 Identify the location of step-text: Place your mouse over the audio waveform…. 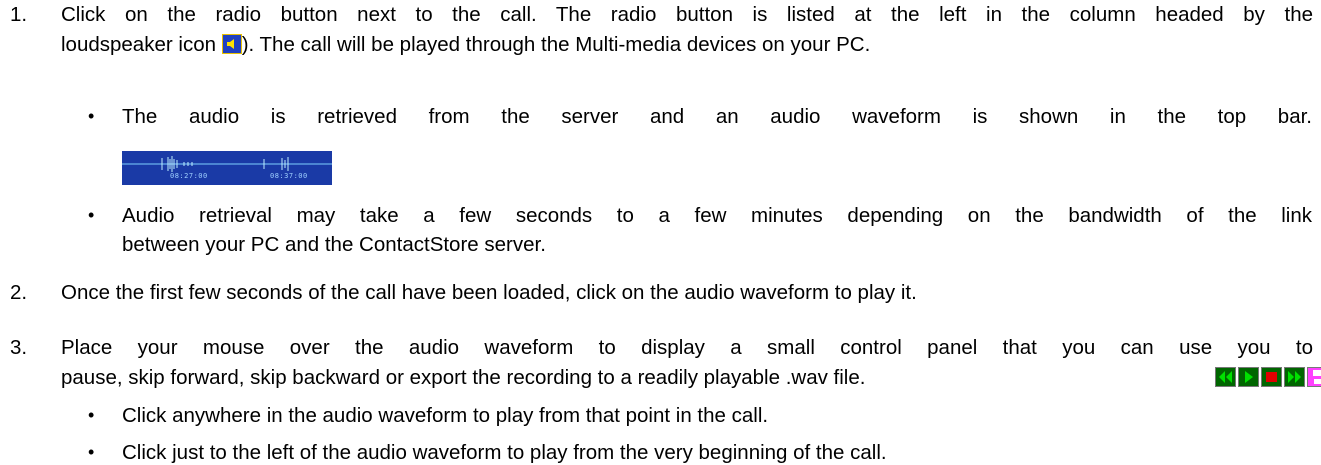
(687, 347).